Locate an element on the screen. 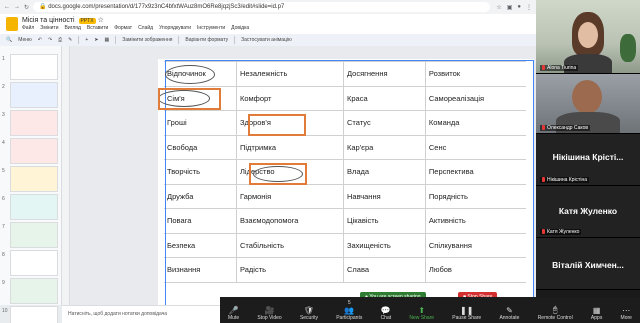  table-cell: Незалежність is located at coordinates (290, 74).